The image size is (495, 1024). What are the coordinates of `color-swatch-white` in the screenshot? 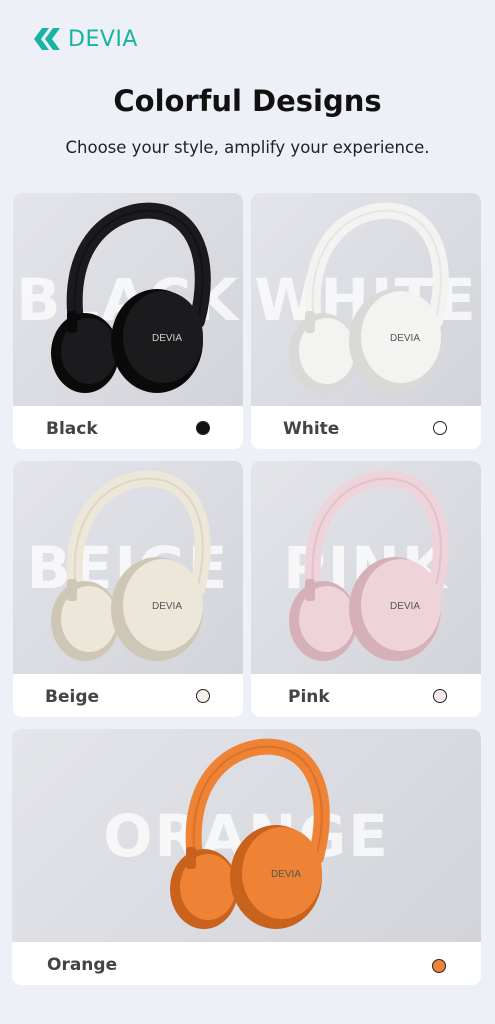 It's located at (440, 428).